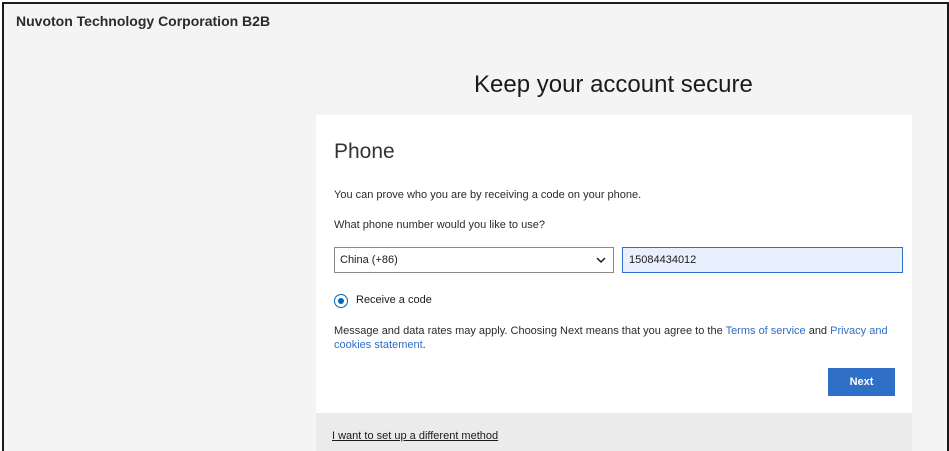 The width and height of the screenshot is (949, 451). What do you see at coordinates (766, 331) in the screenshot?
I see `terms-of-service-link: Terms of service` at bounding box center [766, 331].